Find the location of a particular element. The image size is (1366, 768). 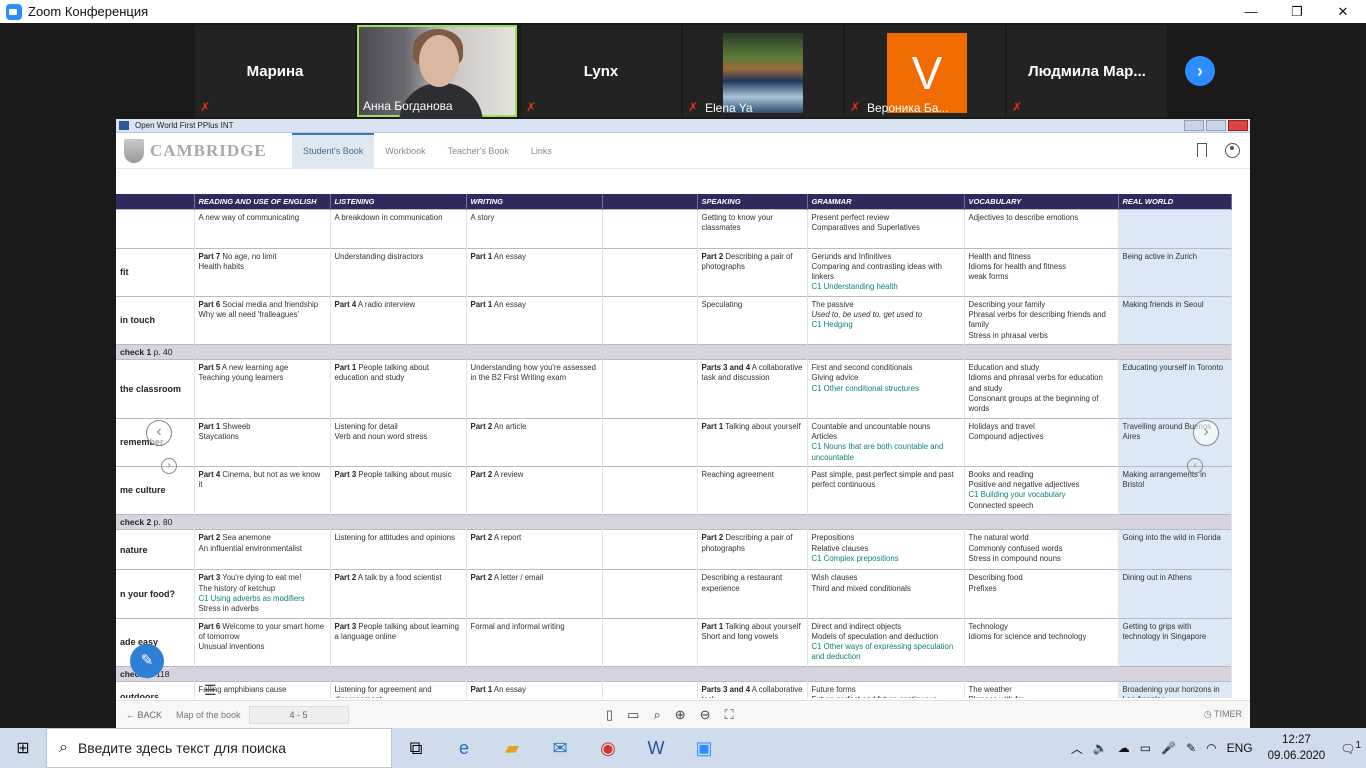

cell-text: Health habits is located at coordinates (221, 266).